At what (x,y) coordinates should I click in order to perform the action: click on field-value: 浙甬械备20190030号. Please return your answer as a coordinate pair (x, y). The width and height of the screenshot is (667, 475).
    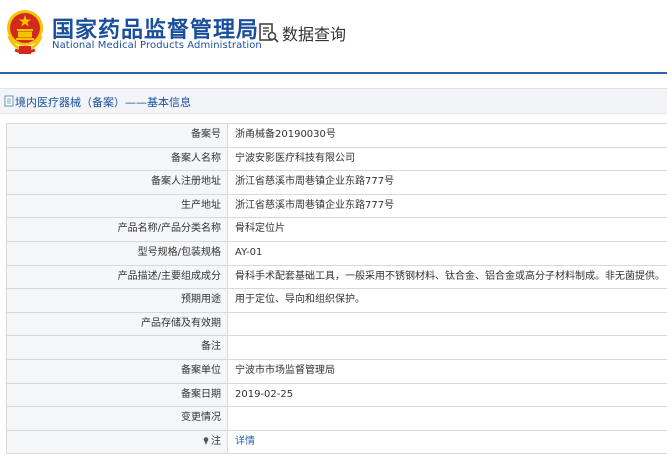
    Looking at the image, I should click on (285, 134).